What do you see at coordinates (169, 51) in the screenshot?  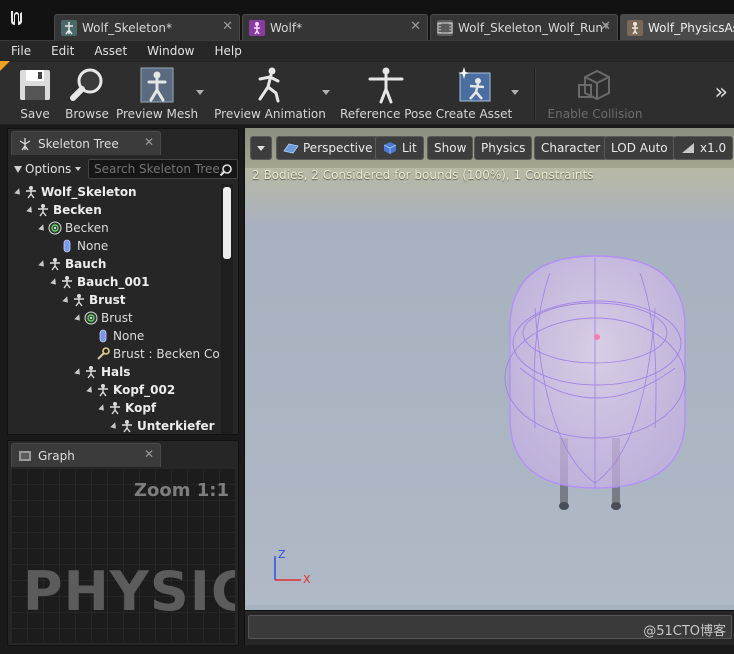 I see `menu-window: Window` at bounding box center [169, 51].